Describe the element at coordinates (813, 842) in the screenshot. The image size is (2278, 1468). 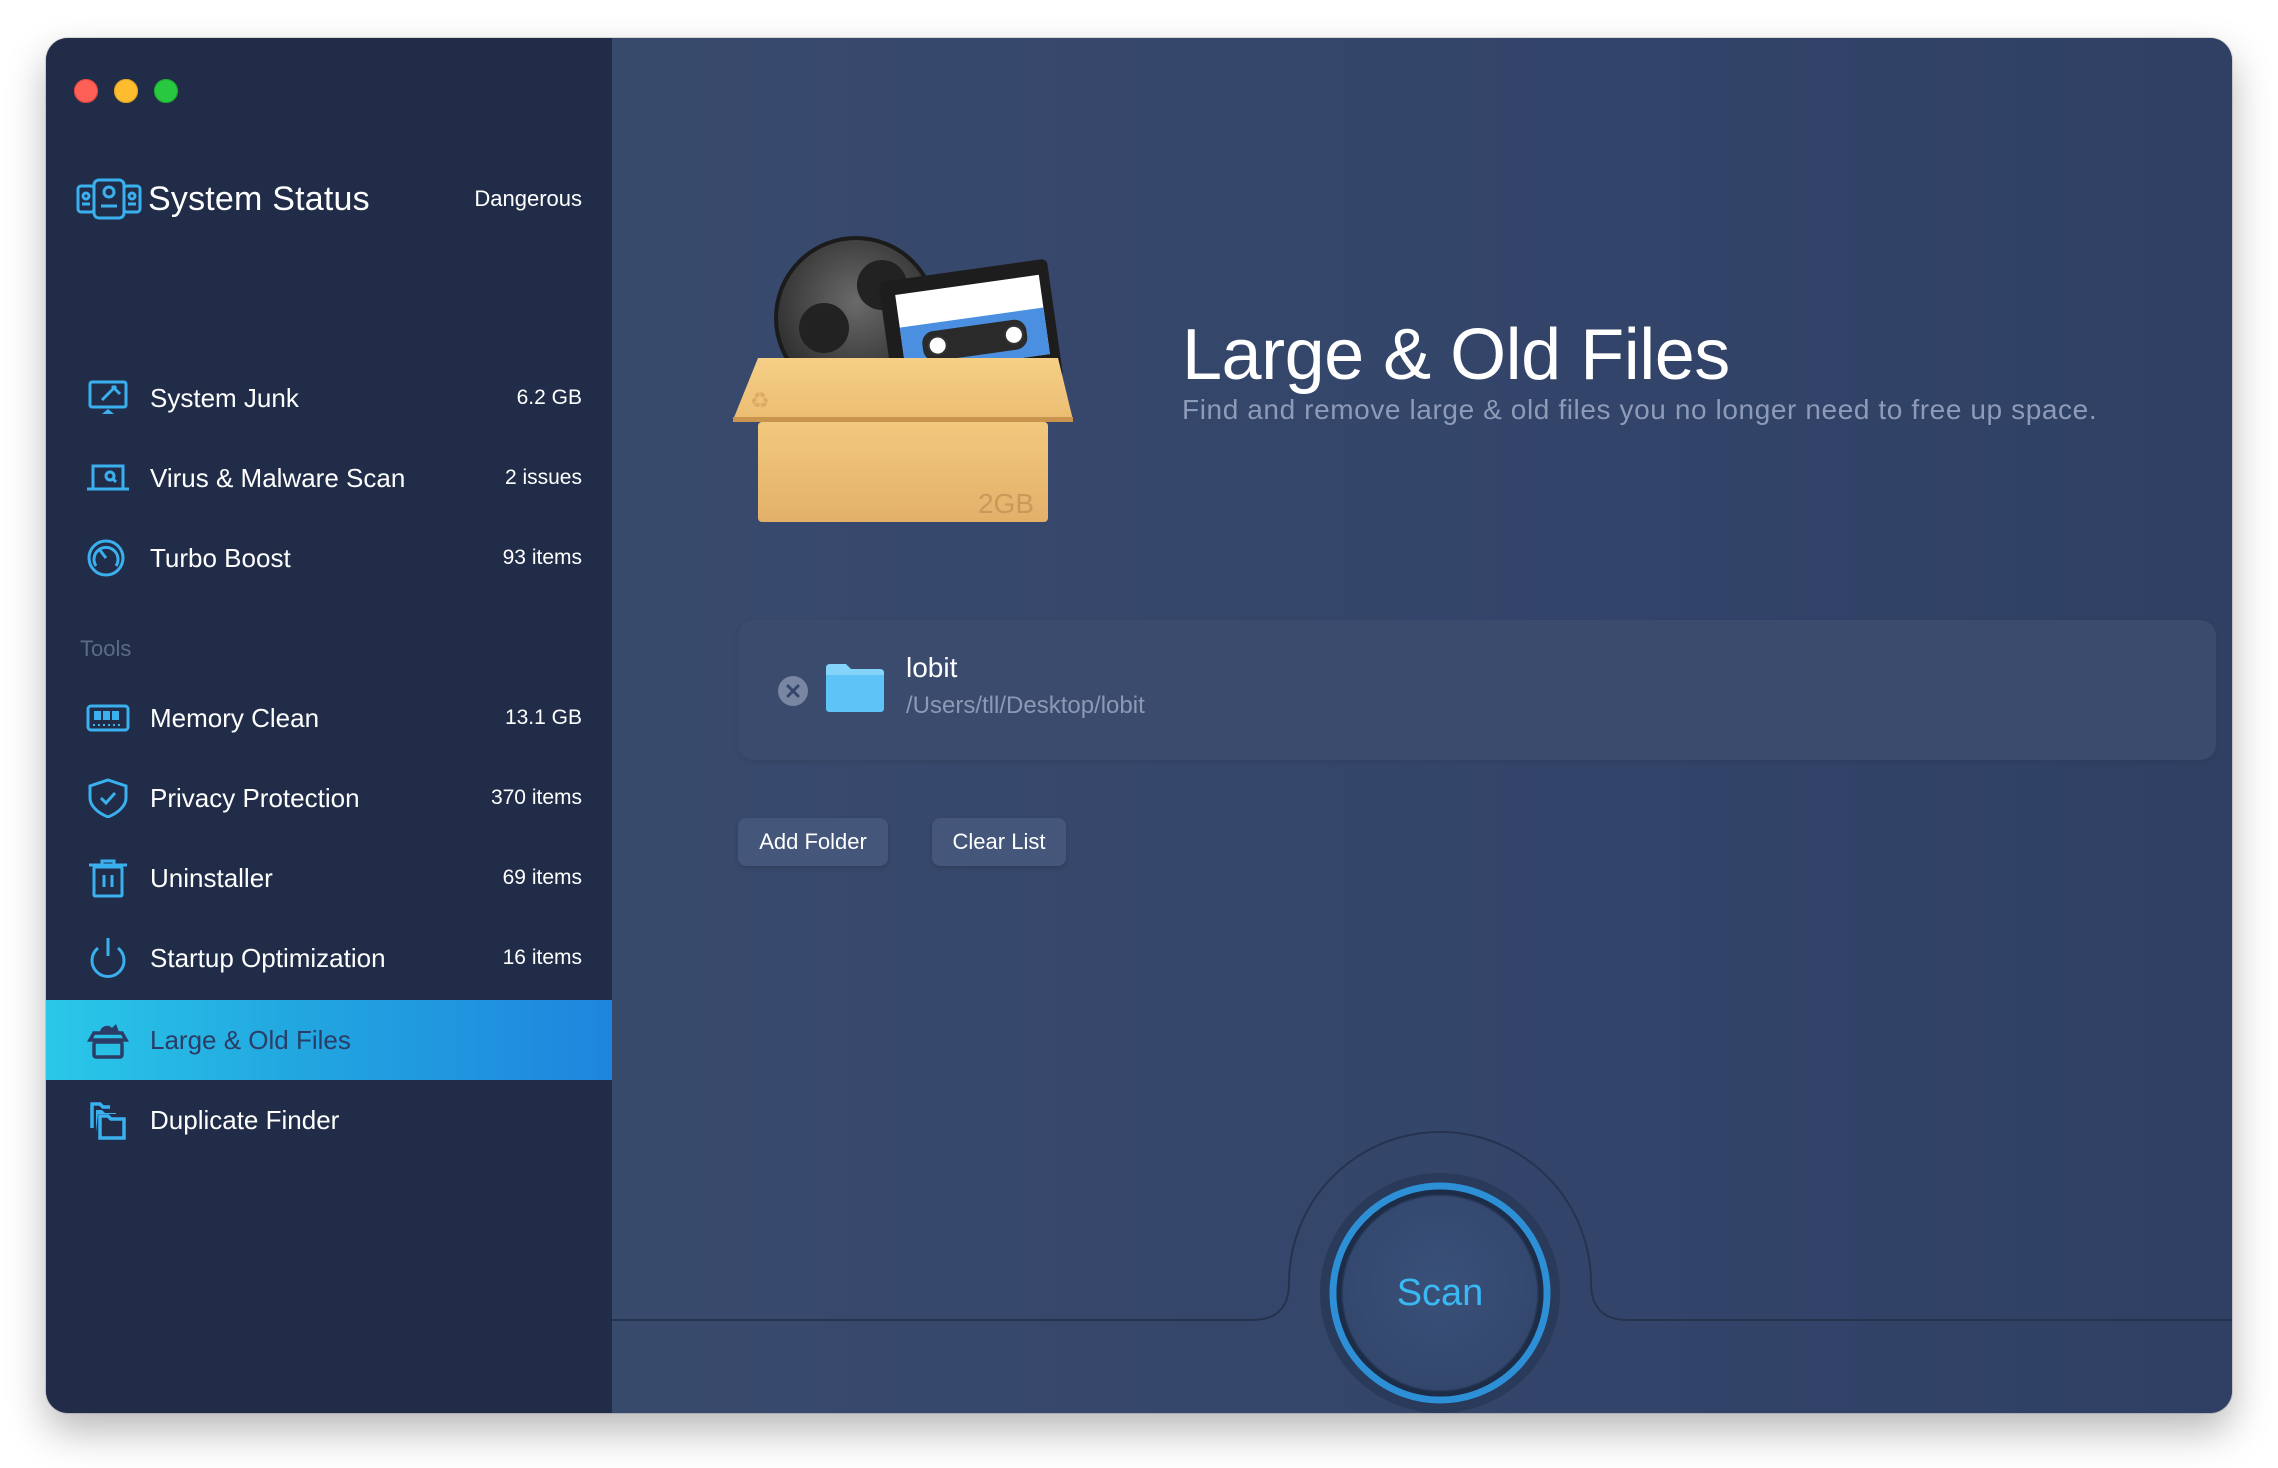
I see `add-folder-button: Add Folder` at that location.